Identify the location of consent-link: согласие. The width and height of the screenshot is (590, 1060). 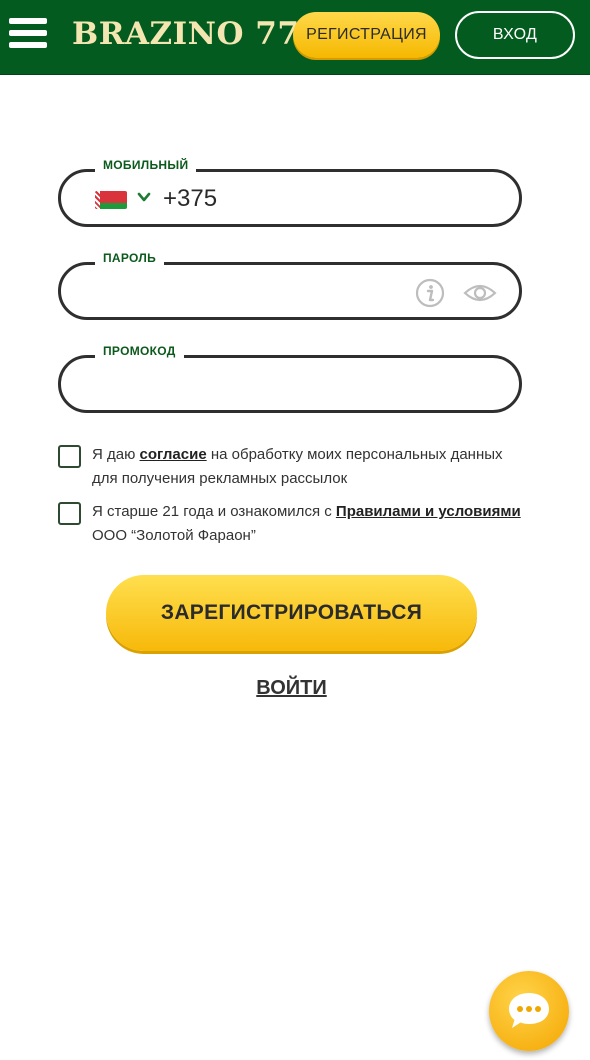
(173, 454).